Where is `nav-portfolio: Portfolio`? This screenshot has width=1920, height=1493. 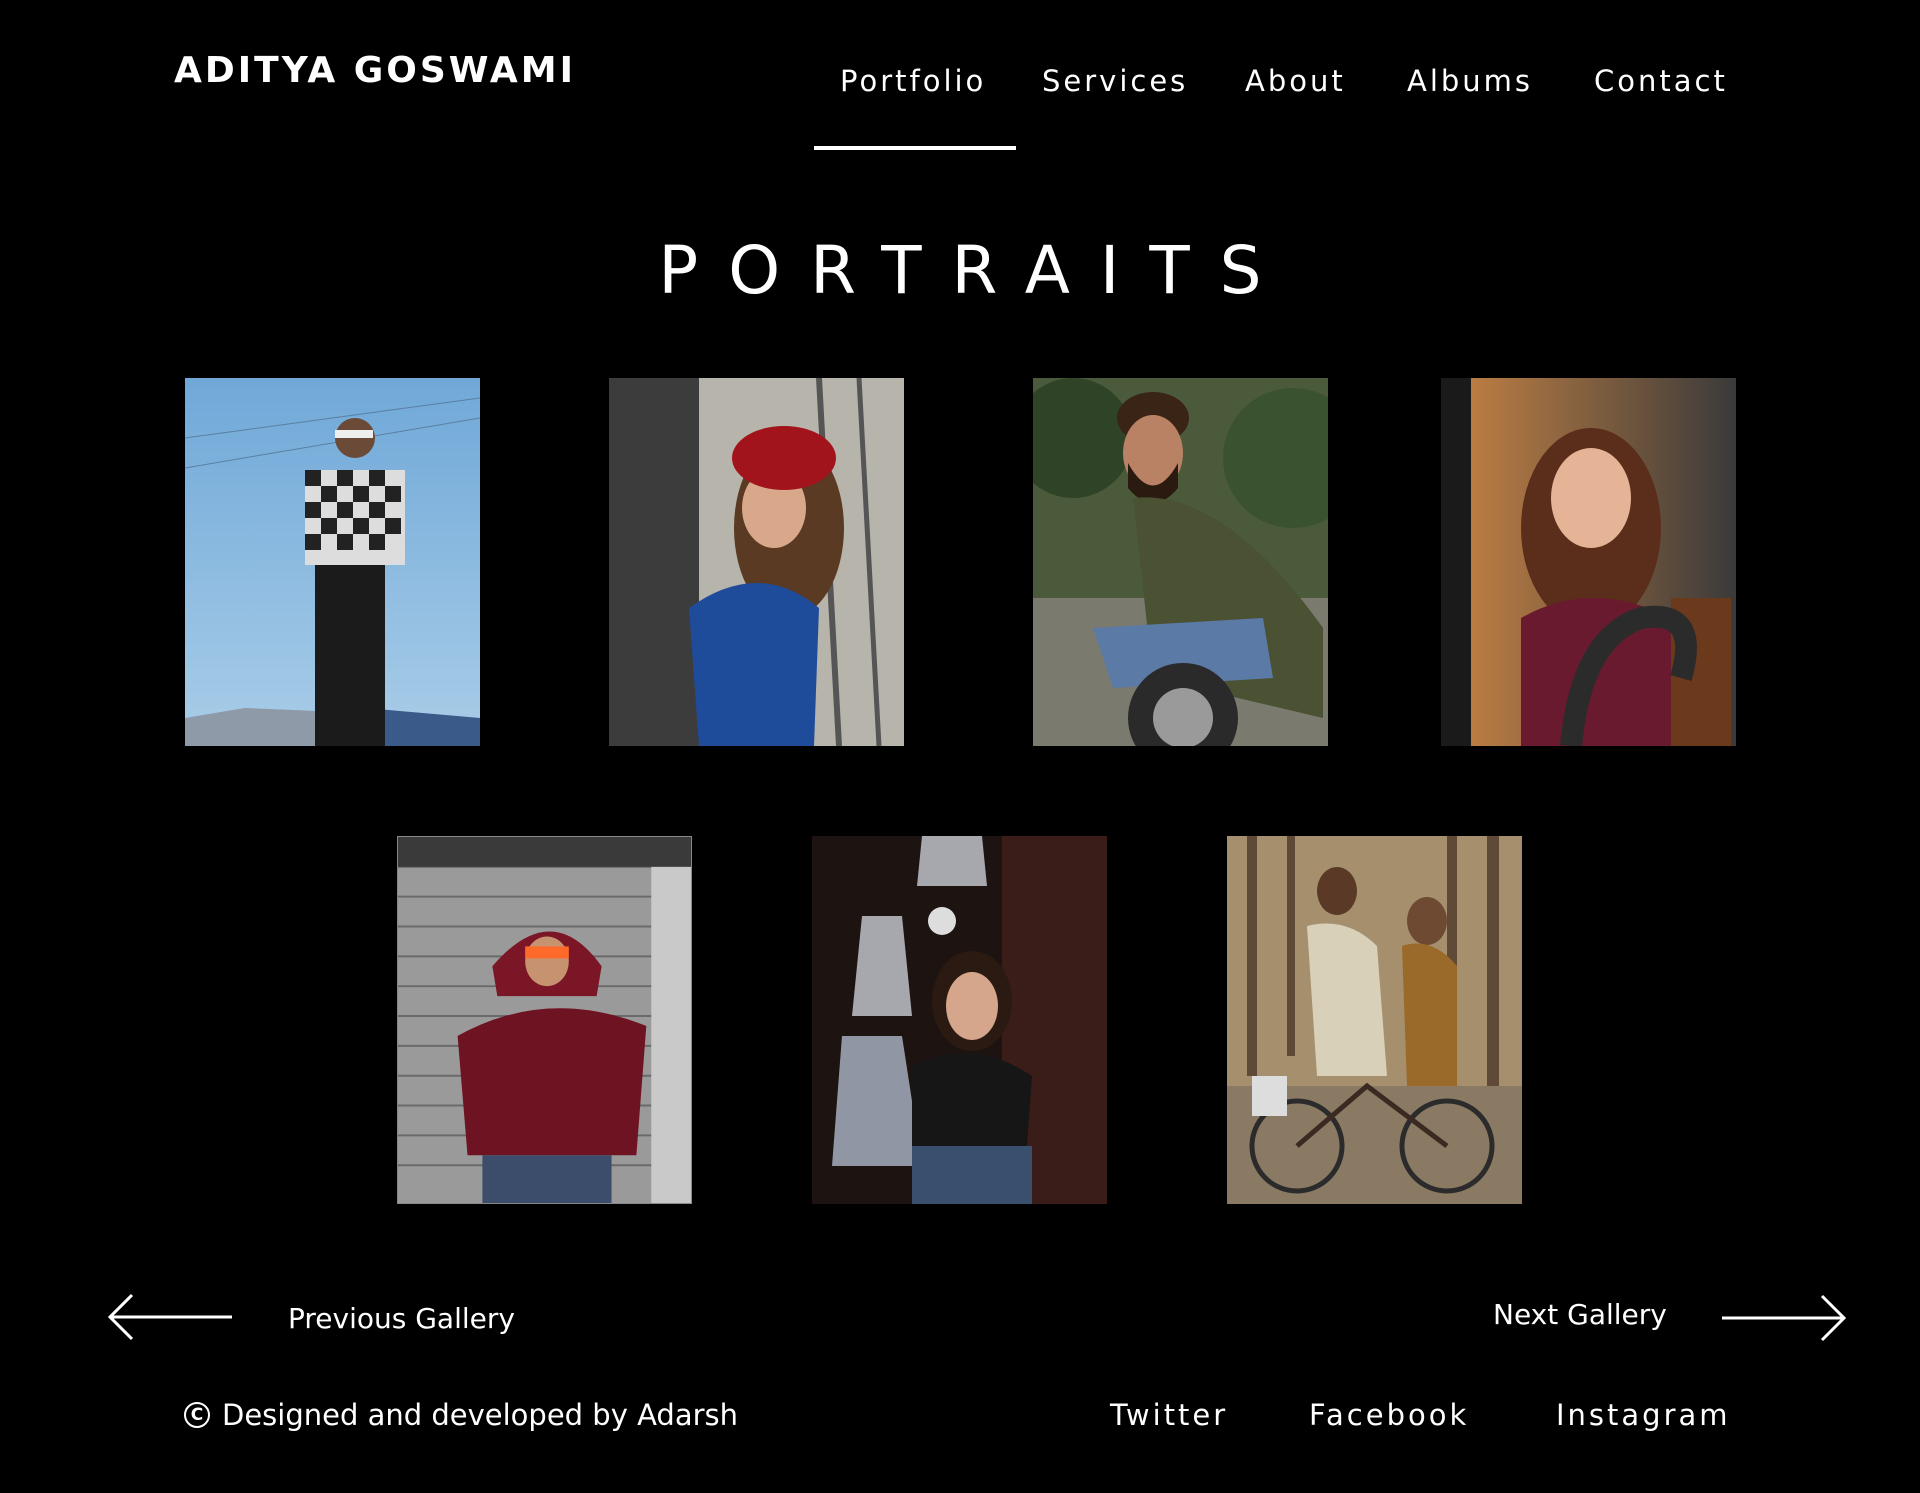
nav-portfolio: Portfolio is located at coordinates (913, 81).